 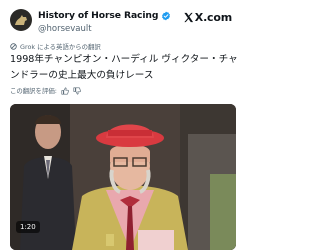 What do you see at coordinates (213, 17) in the screenshot?
I see `x-brand-text: X.com` at bounding box center [213, 17].